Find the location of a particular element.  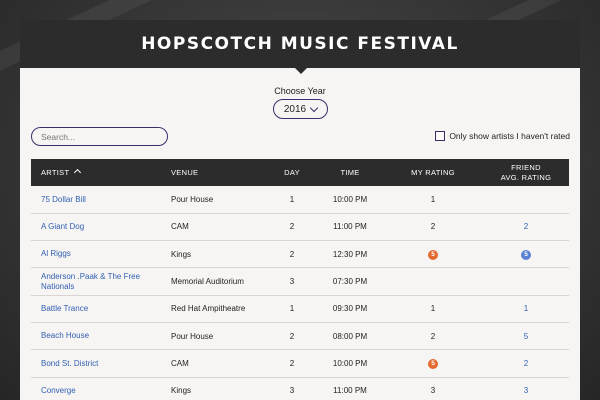

artist-column-header: ARTIST is located at coordinates (90, 172).